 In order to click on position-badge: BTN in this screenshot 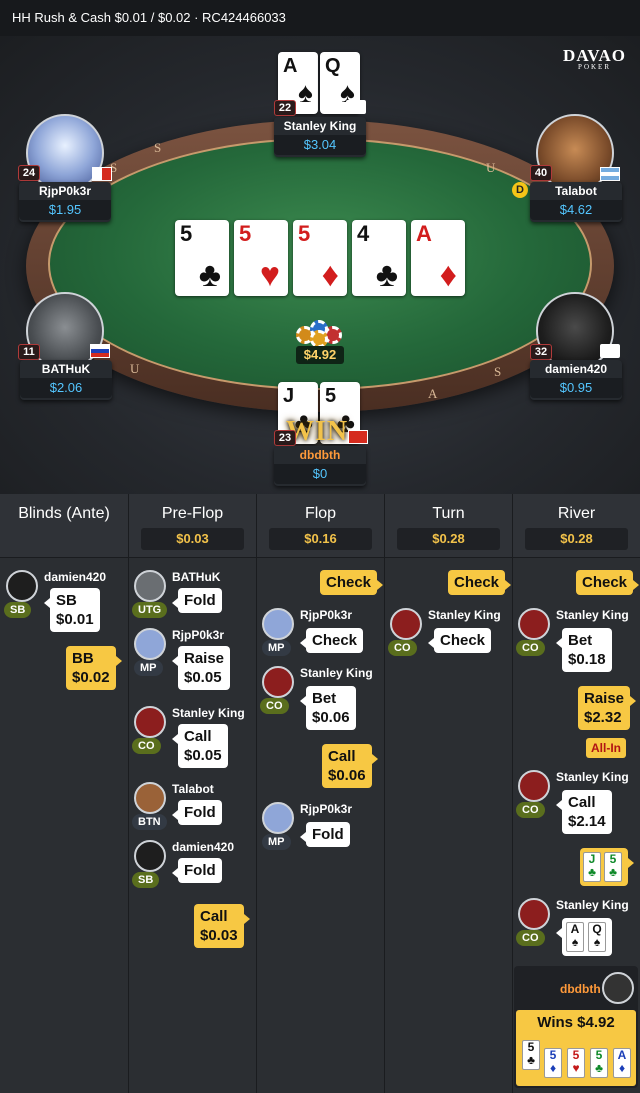, I will do `click(149, 822)`.